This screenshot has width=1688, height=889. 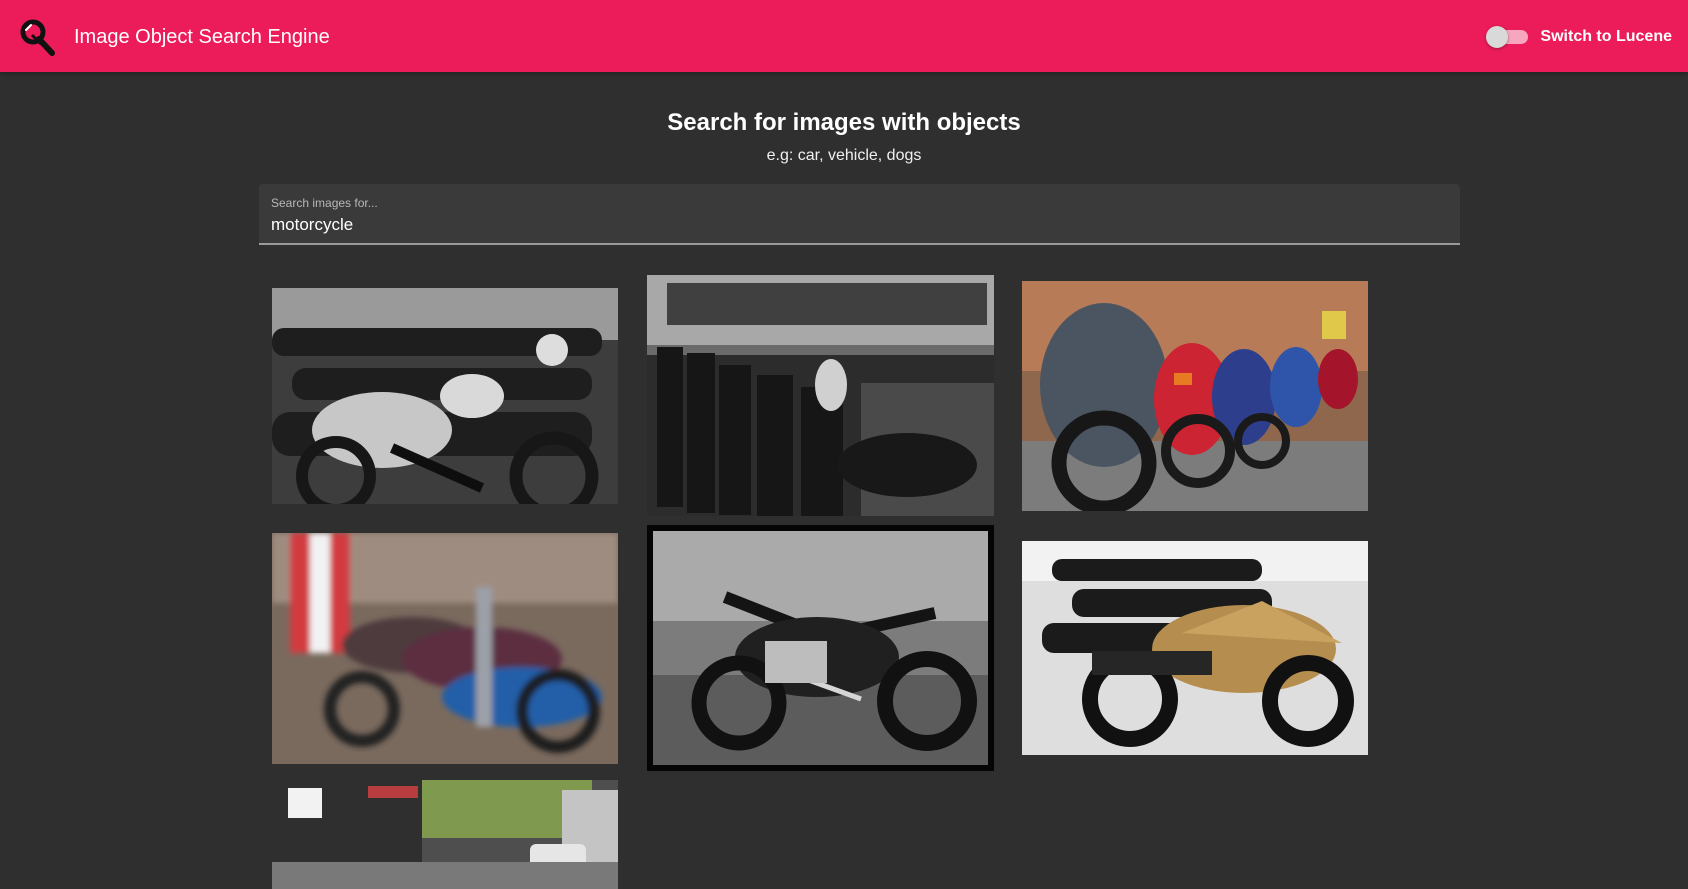 I want to click on lucene-switch-control: Switch to Lucene, so click(x=1579, y=37).